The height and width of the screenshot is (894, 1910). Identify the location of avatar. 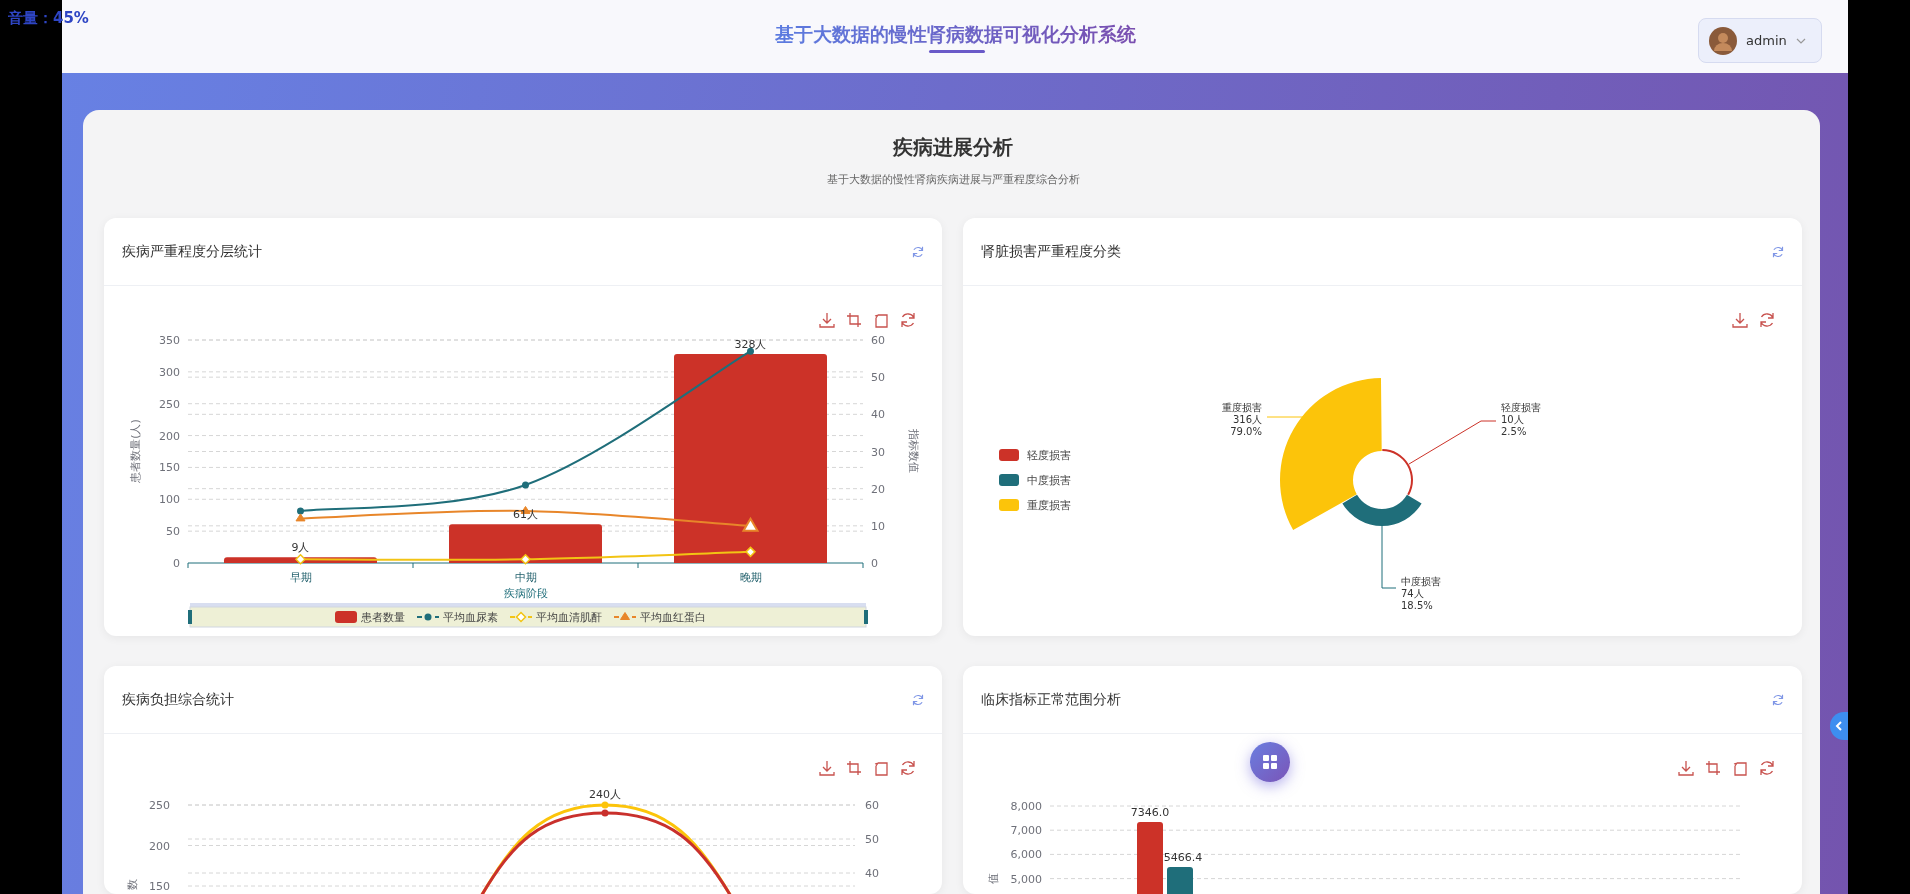
(1723, 40).